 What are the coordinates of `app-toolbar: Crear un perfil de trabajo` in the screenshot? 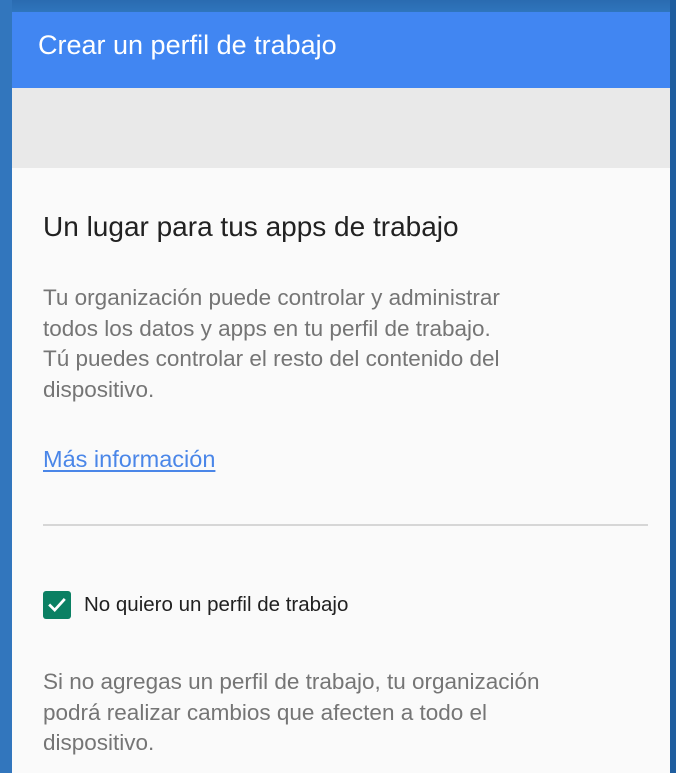 It's located at (341, 50).